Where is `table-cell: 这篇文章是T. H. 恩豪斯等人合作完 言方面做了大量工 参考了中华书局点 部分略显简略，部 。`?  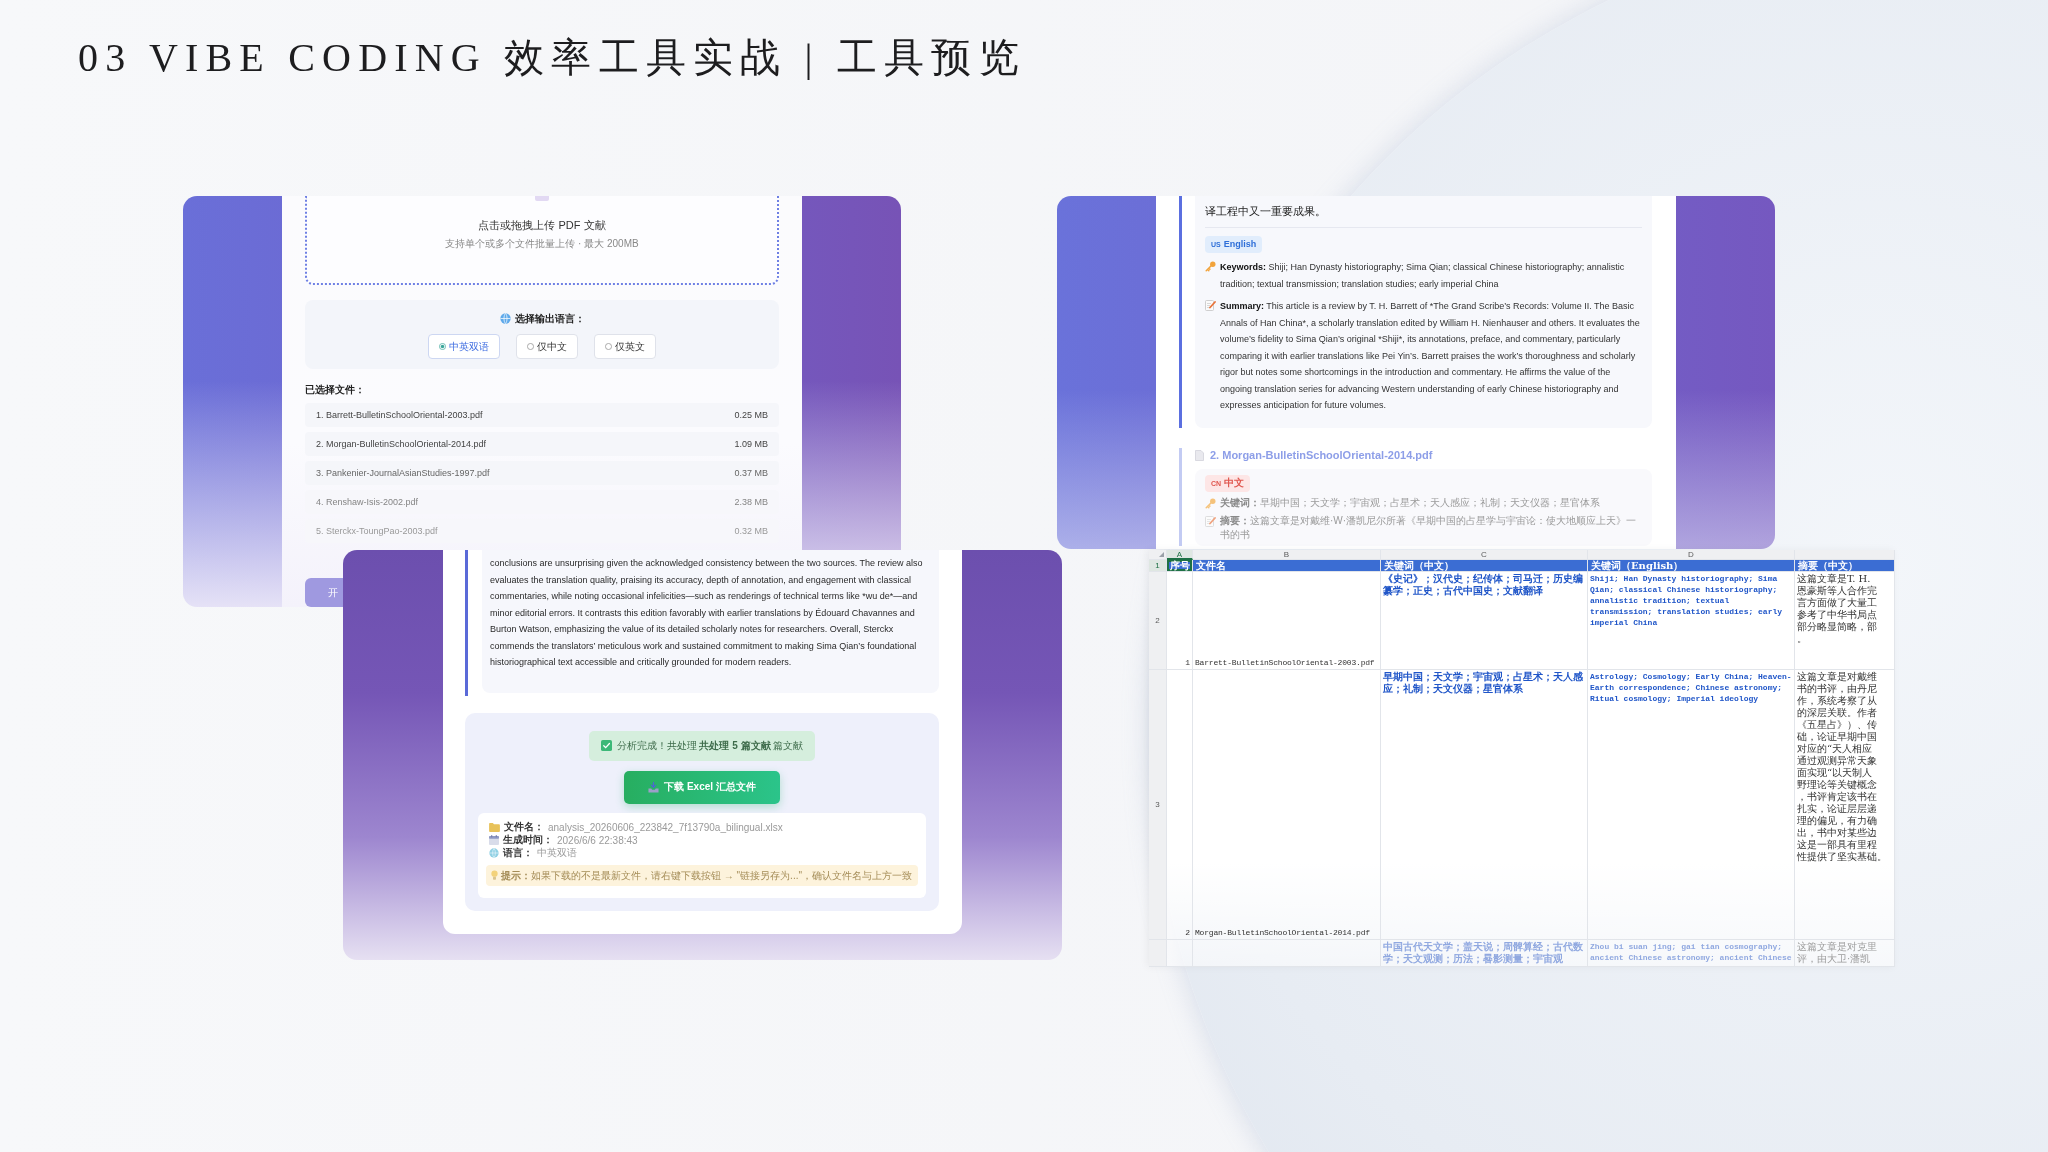 table-cell: 这篇文章是T. H. 恩豪斯等人合作完 言方面做了大量工 参考了中华书局点 部分略显简略，部 。 is located at coordinates (1845, 621).